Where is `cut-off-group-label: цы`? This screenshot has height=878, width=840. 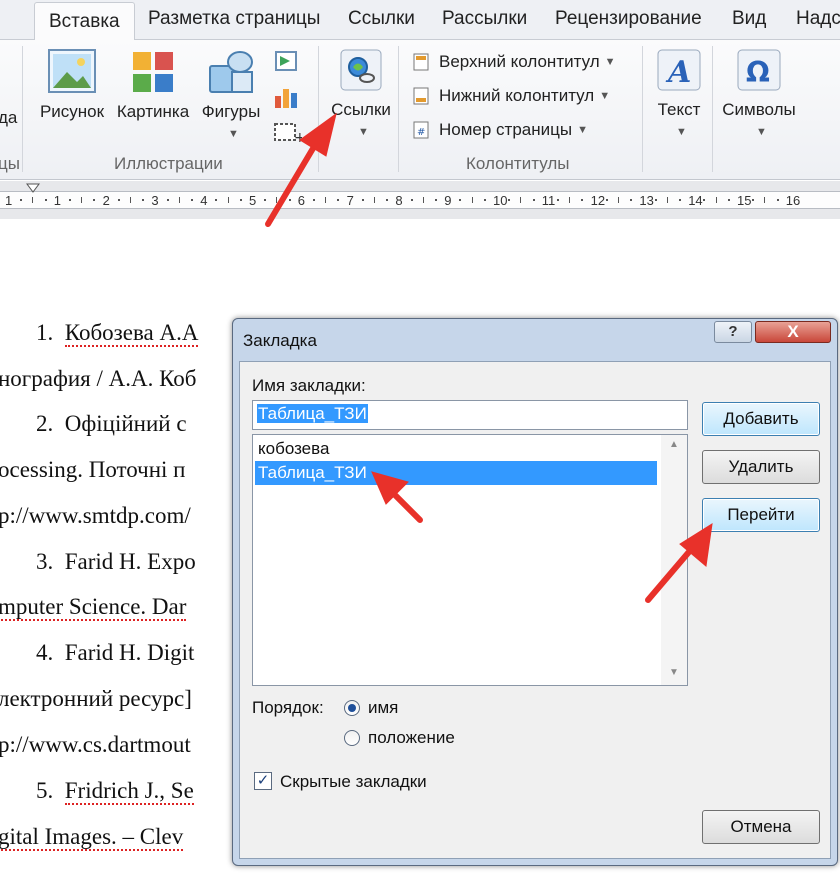 cut-off-group-label: цы is located at coordinates (10, 163).